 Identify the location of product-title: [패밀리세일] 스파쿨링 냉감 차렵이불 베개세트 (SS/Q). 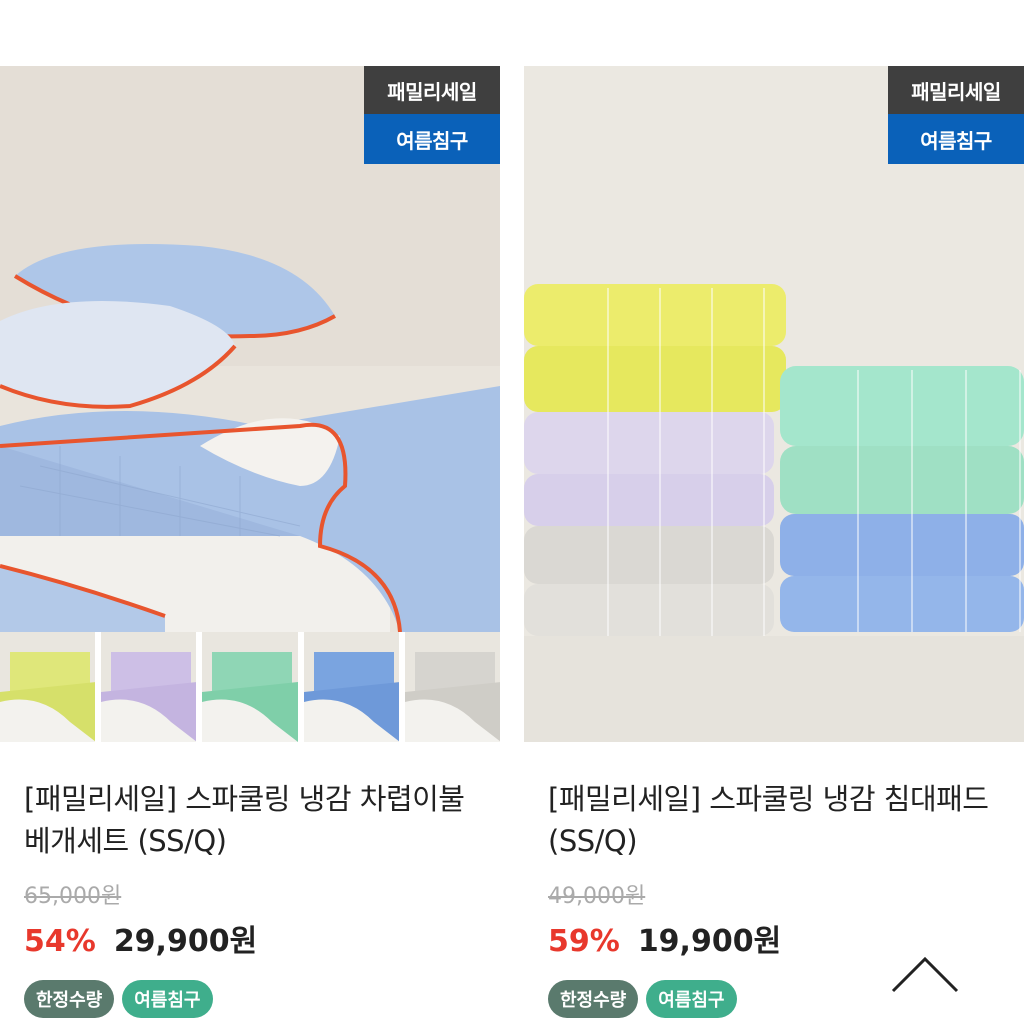
(254, 820).